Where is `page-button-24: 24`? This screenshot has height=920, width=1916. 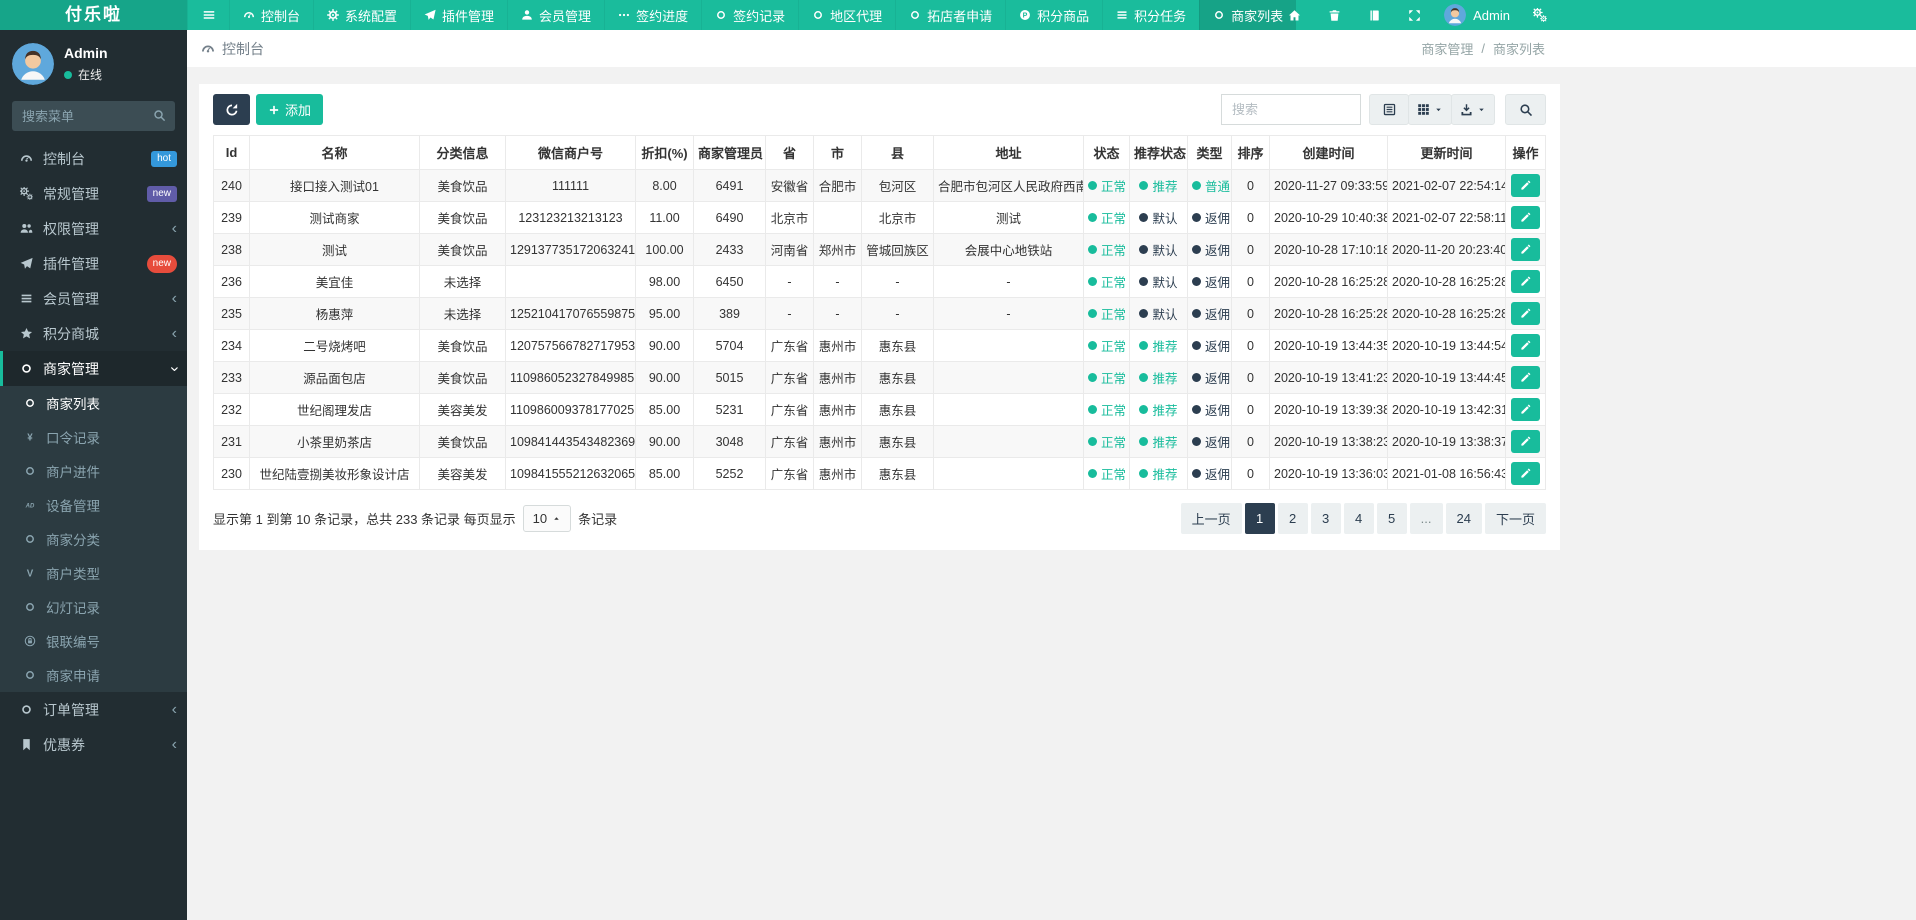
page-button-24: 24 is located at coordinates (1463, 518).